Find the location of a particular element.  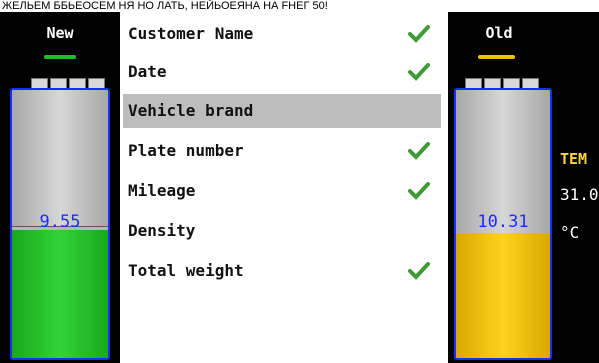

left-gauge-bar is located at coordinates (60, 57).